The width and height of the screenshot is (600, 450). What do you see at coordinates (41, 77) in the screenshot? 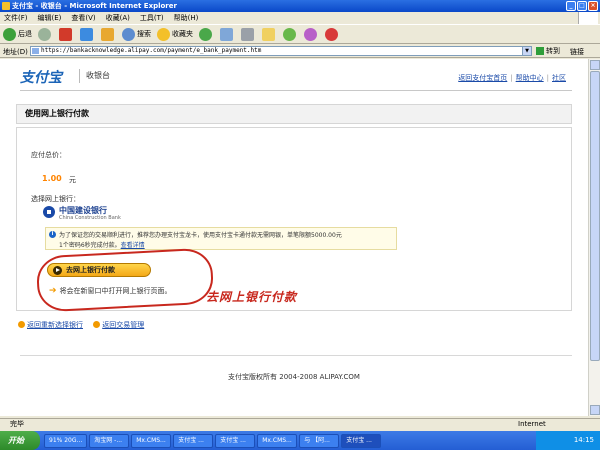
I see `alipay-logo: 支付宝` at bounding box center [41, 77].